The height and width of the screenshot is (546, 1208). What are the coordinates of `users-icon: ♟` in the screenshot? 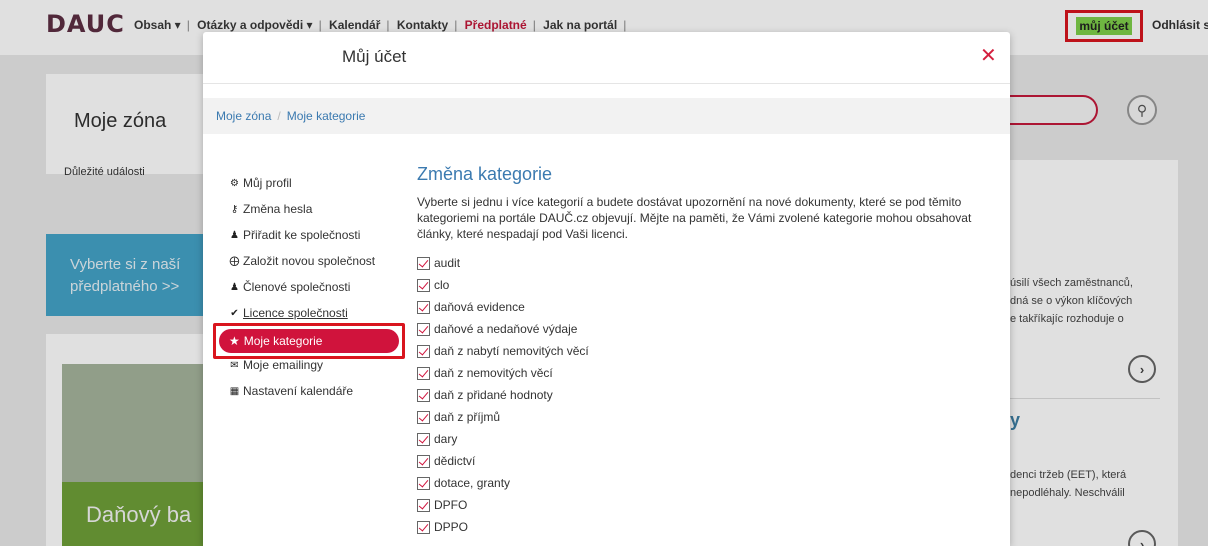 It's located at (234, 235).